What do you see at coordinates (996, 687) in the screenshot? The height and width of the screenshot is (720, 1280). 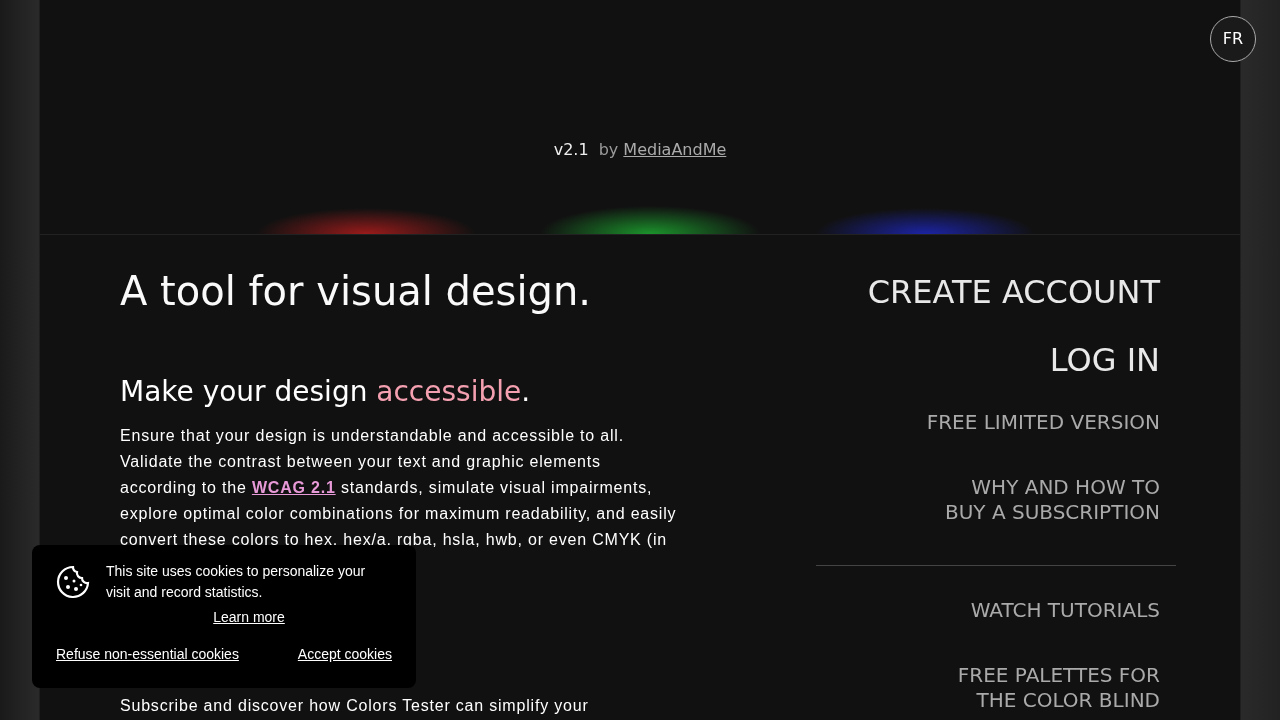 I see `menu-link: FREE PALETTES FOR THE COLOR BLIND` at bounding box center [996, 687].